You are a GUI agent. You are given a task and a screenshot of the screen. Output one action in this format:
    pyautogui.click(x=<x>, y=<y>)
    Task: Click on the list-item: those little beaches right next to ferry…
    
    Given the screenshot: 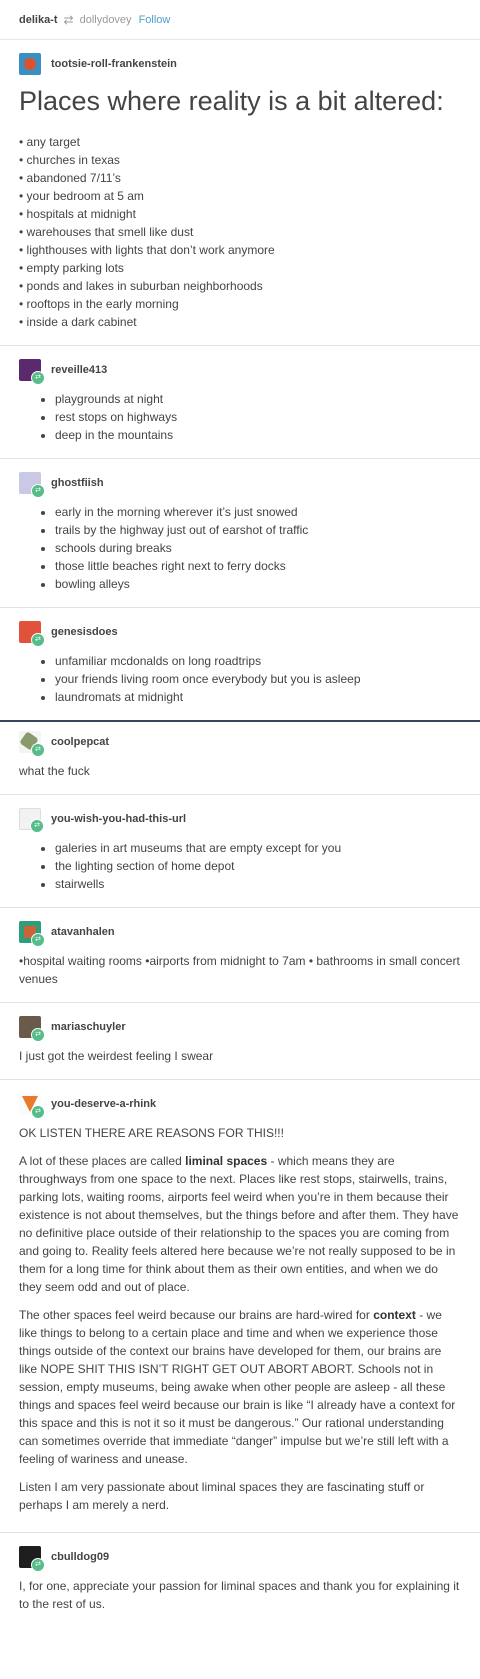 What is the action you would take?
    pyautogui.click(x=258, y=566)
    